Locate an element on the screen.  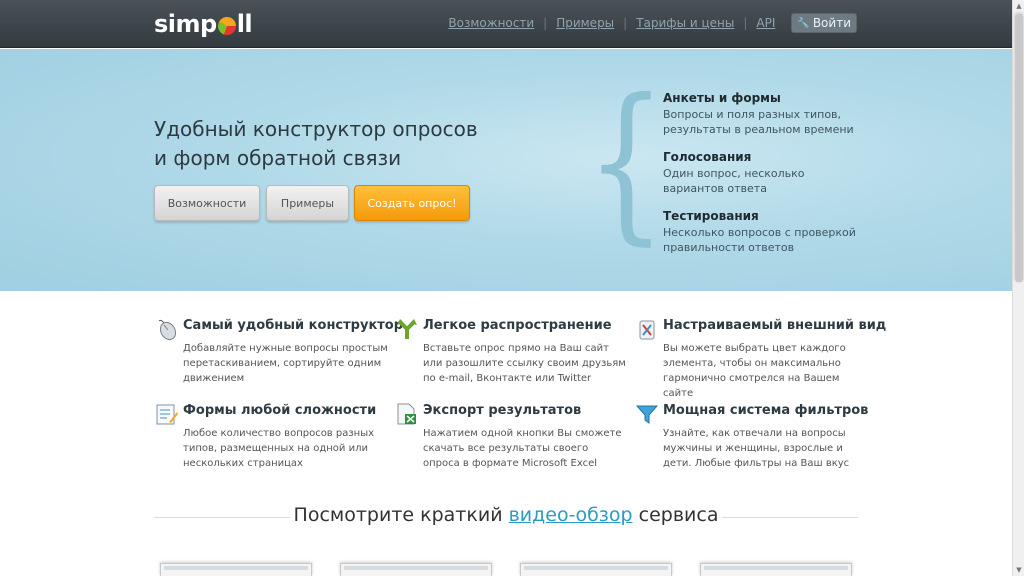
feature-title: Настраиваемый внешний вид is located at coordinates (775, 325).